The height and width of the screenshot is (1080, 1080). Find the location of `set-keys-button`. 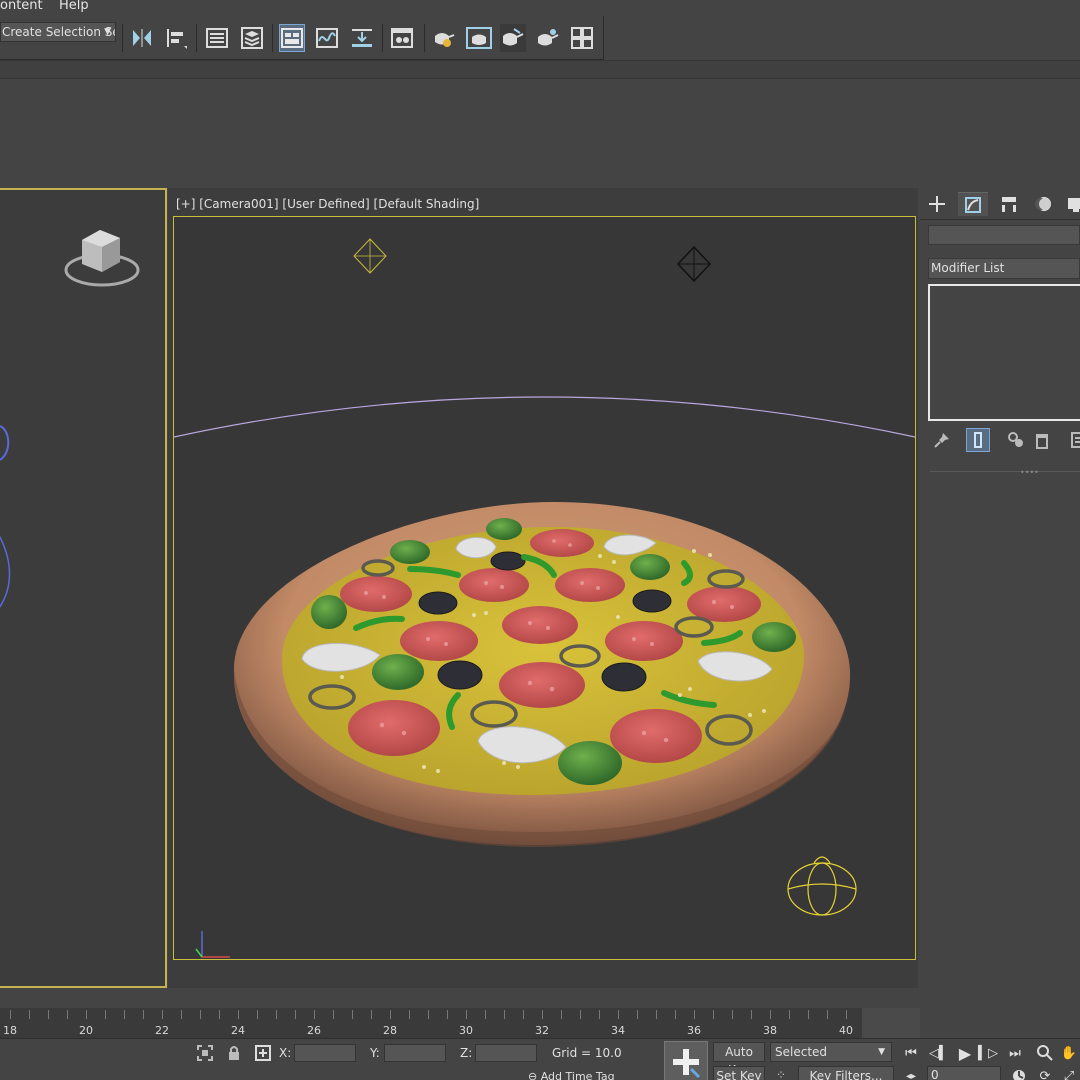

set-keys-button is located at coordinates (686, 1060).